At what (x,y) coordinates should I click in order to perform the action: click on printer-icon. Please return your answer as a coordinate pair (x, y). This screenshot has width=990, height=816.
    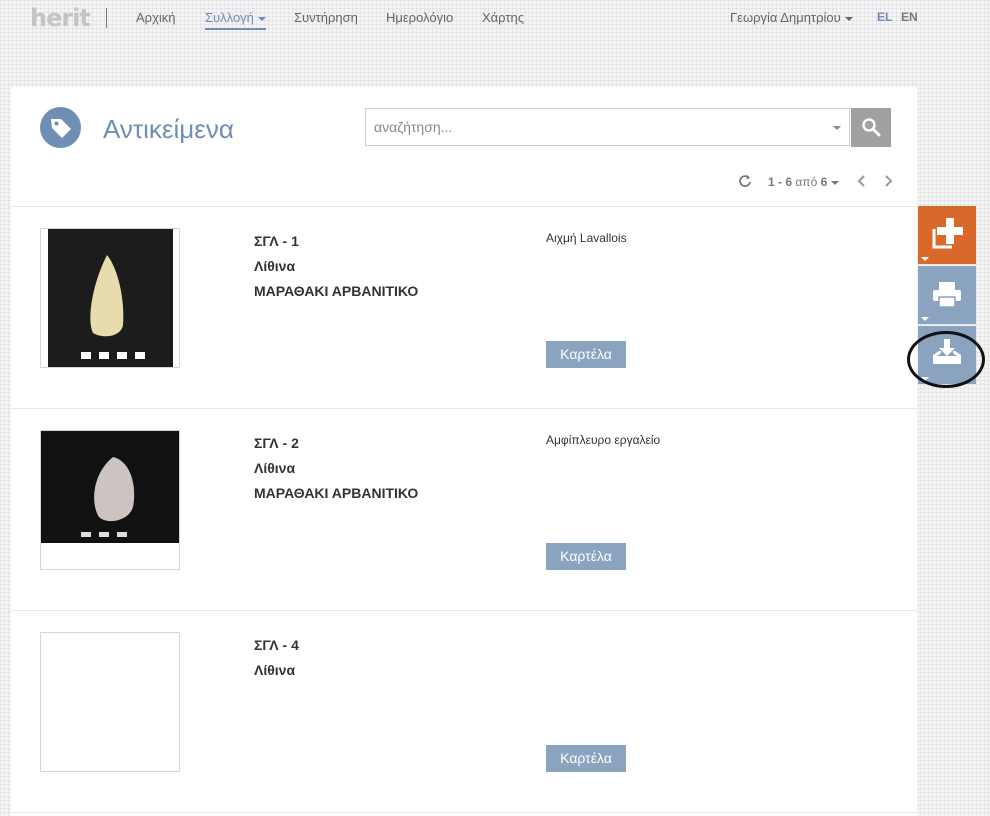
    Looking at the image, I should click on (947, 295).